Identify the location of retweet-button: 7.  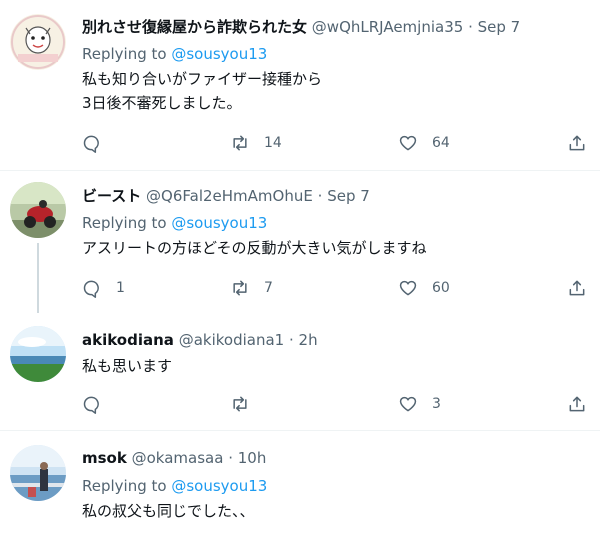
(251, 288).